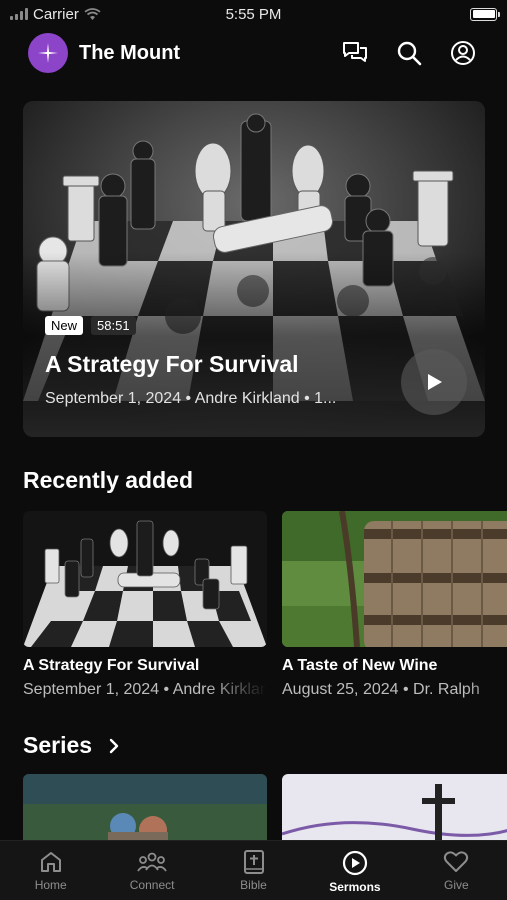  I want to click on app-title: The Mount, so click(130, 52).